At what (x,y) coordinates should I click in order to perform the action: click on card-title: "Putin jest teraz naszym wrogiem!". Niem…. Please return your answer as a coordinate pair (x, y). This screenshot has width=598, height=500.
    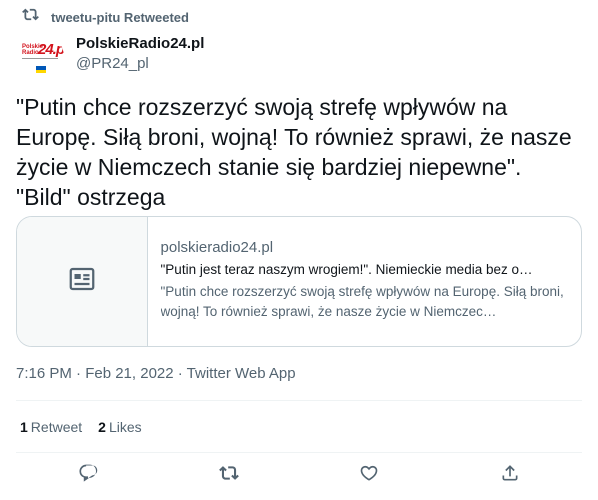
    Looking at the image, I should click on (346, 269).